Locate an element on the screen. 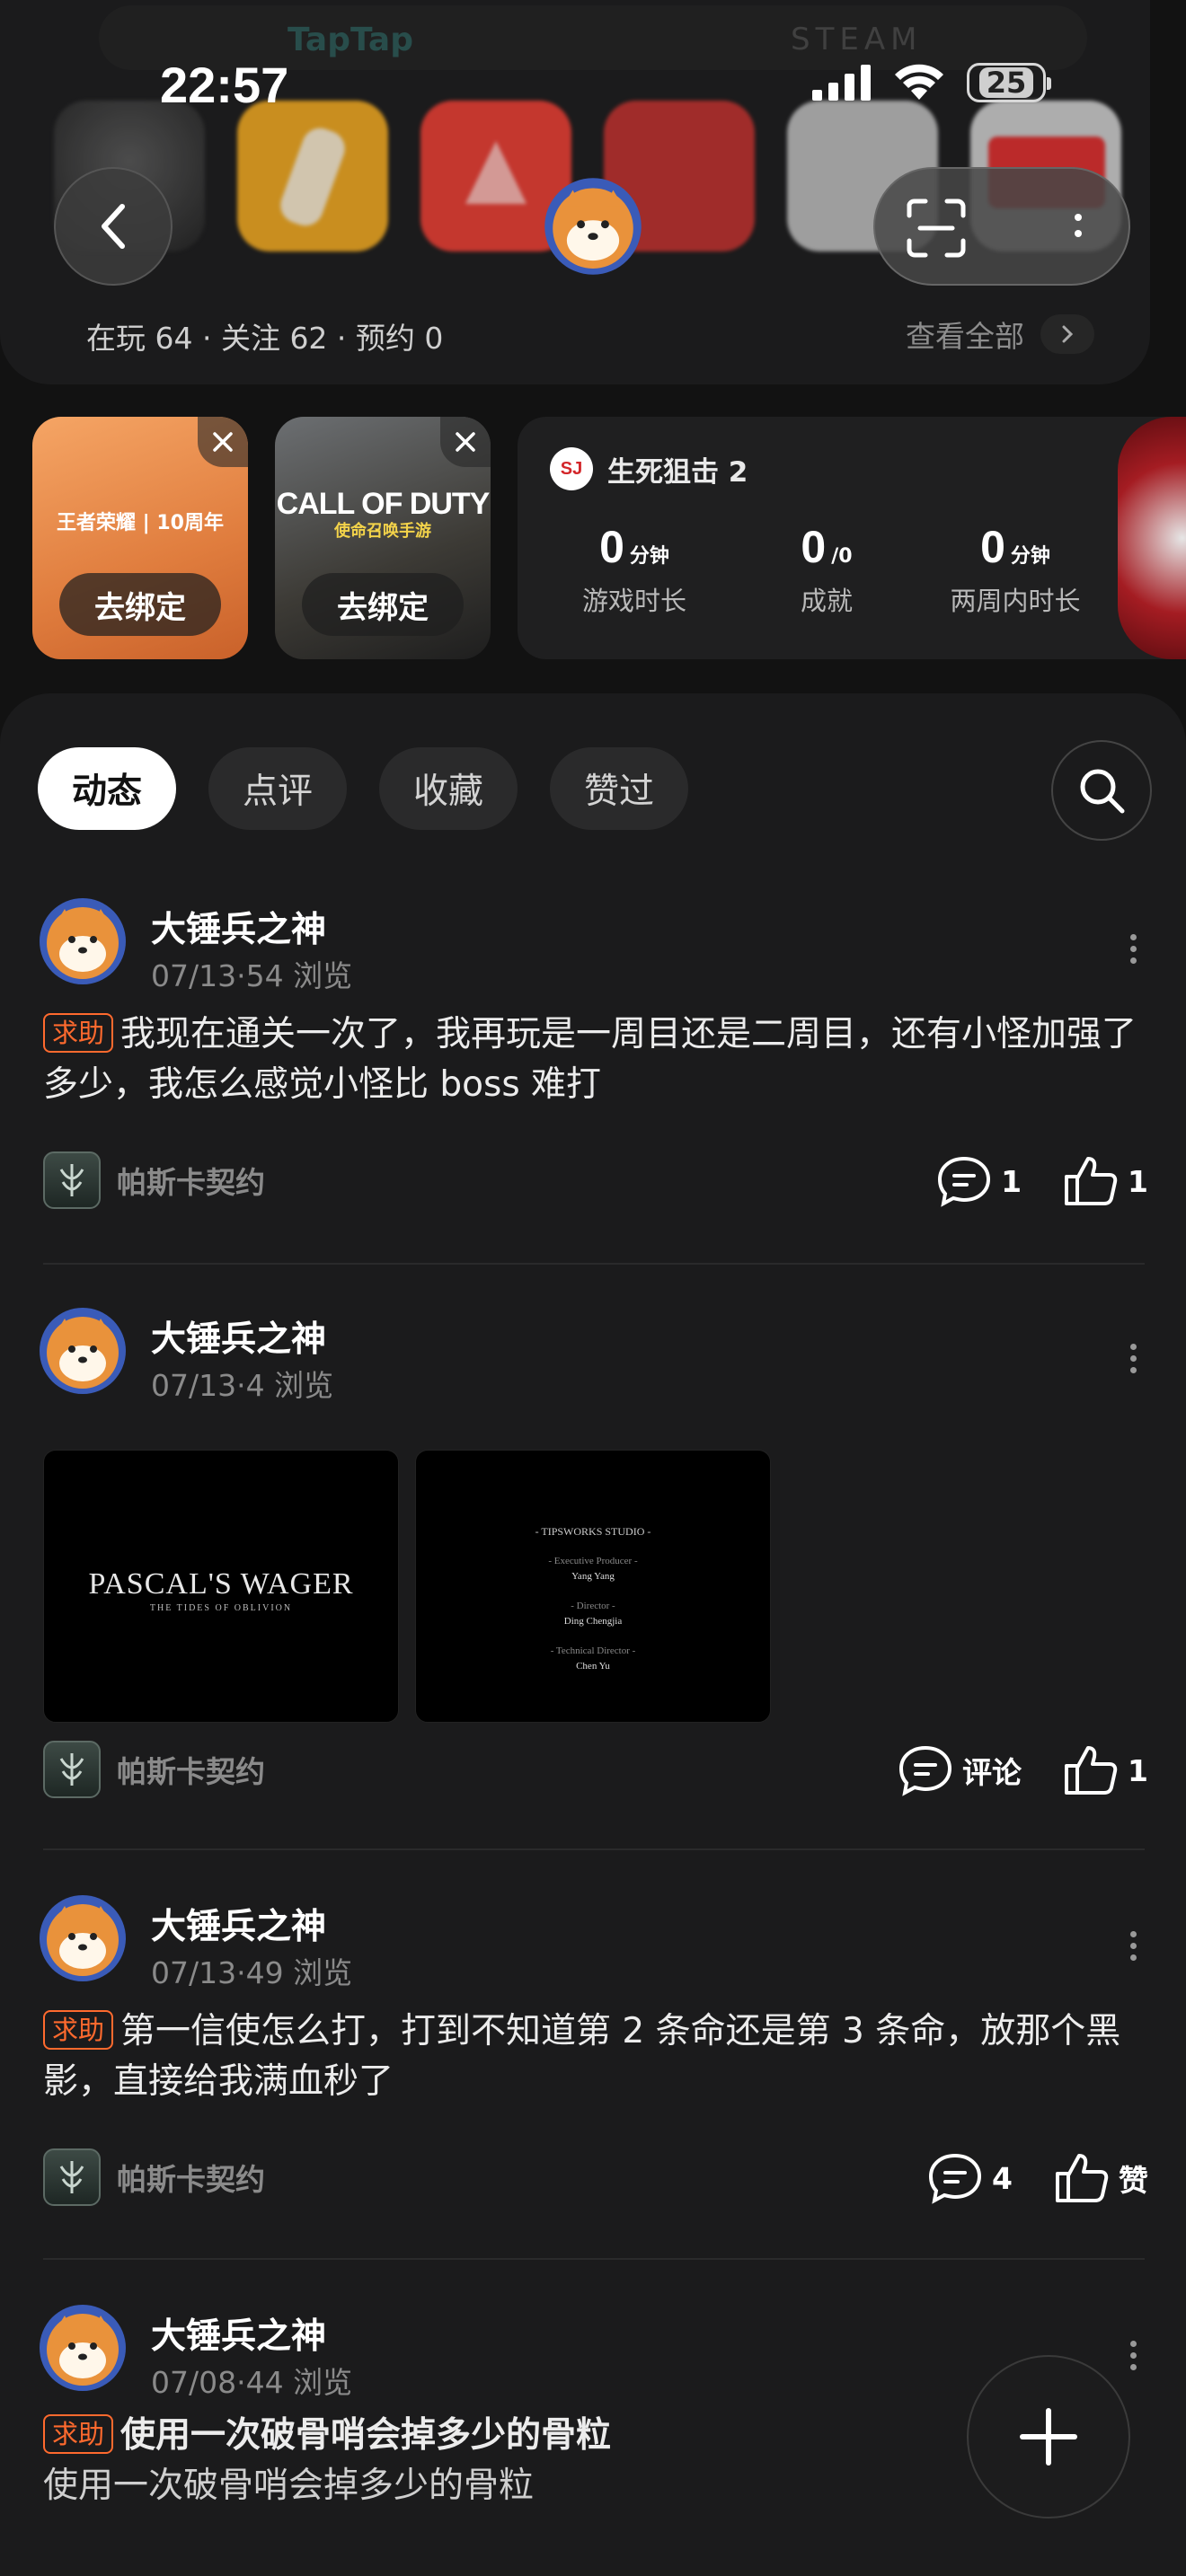  comment-count: 4 is located at coordinates (1002, 2178).